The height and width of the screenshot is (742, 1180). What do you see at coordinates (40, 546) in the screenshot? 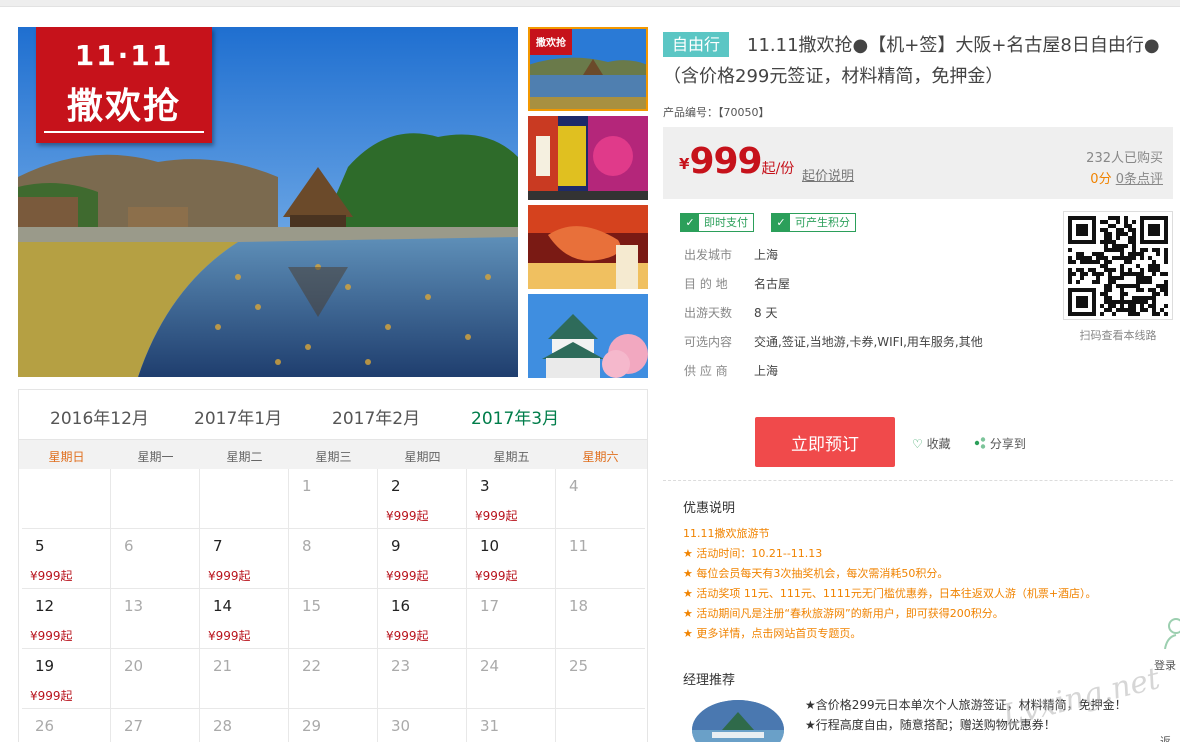
I see `day-number: 5` at bounding box center [40, 546].